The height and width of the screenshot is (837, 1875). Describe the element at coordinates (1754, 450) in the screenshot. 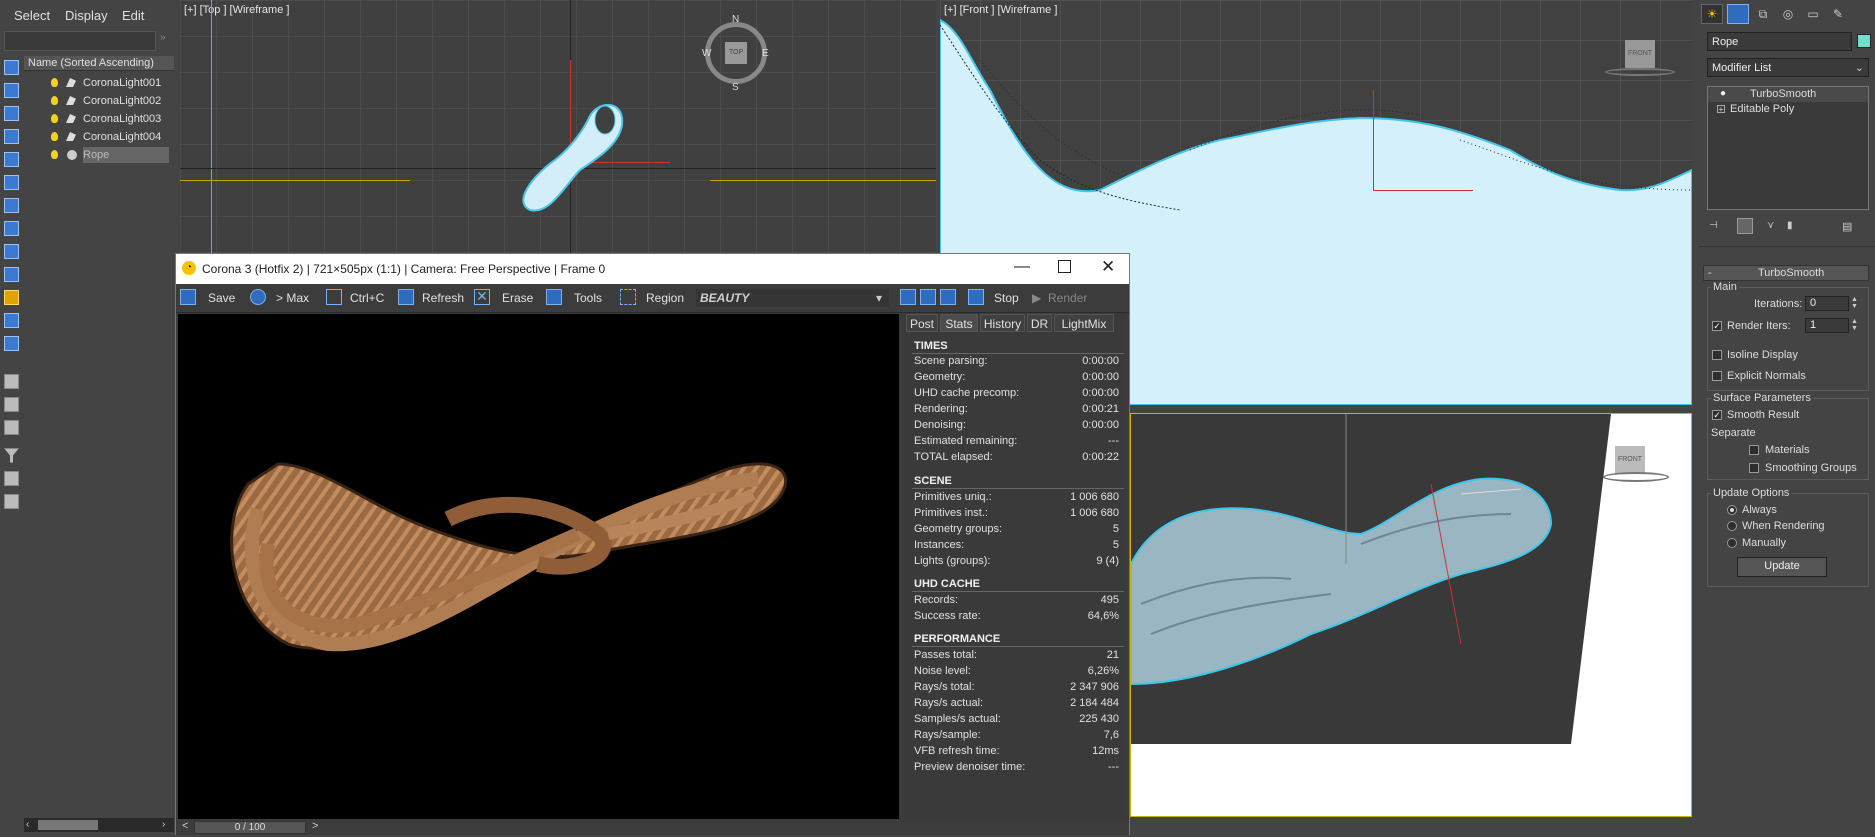

I see `materials-checkbox` at that location.